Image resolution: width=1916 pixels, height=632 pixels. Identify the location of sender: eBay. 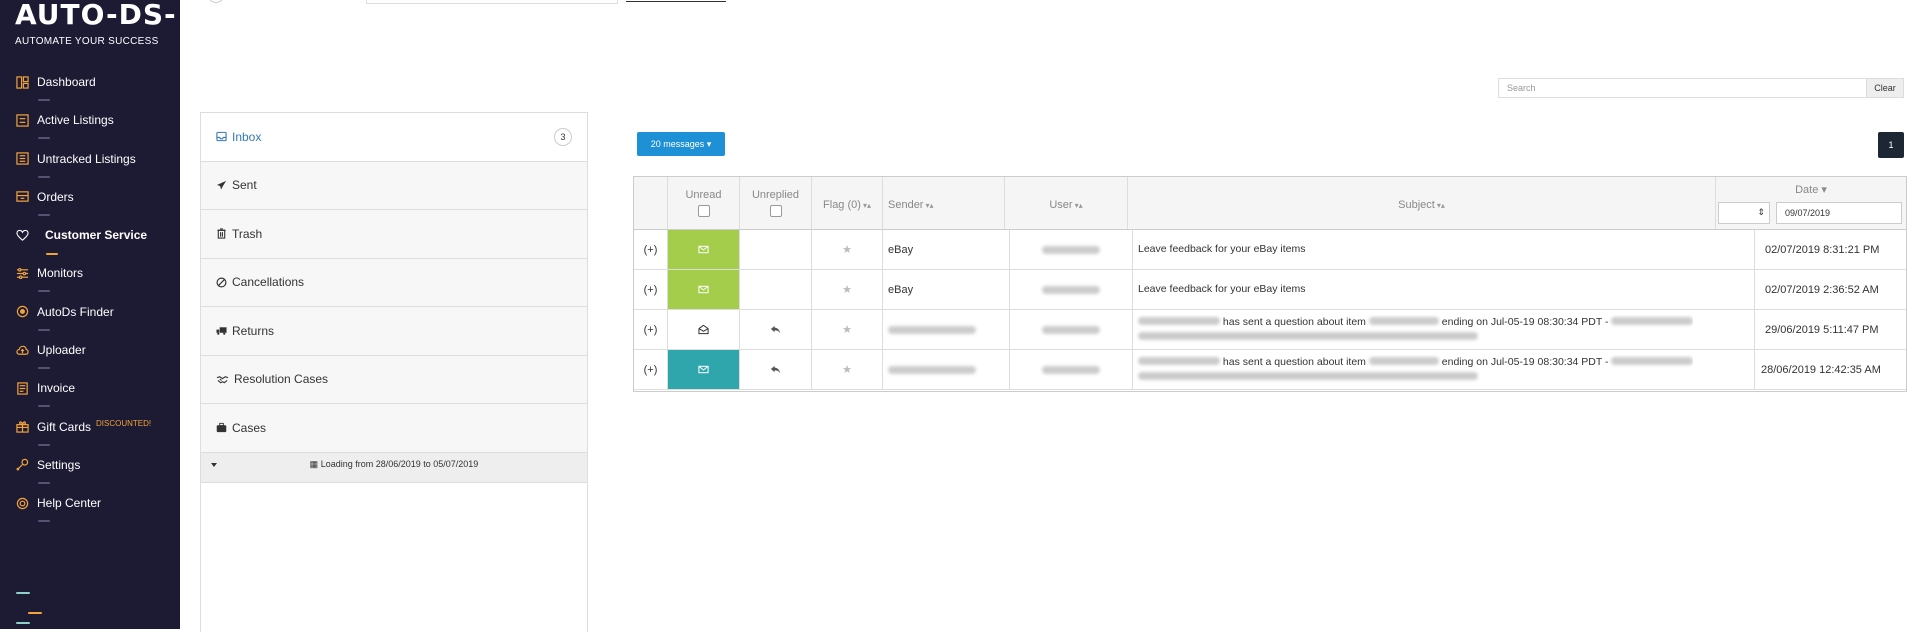
(946, 249).